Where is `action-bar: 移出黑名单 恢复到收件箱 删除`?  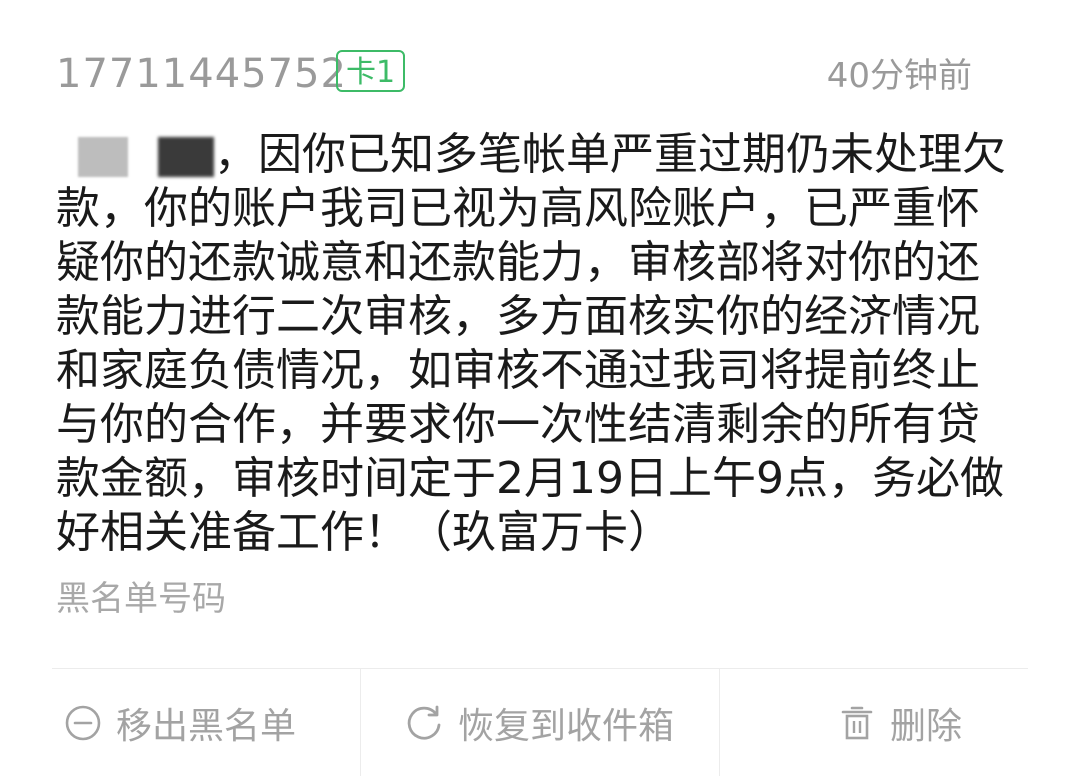 action-bar: 移出黑名单 恢复到收件箱 删除 is located at coordinates (540, 722).